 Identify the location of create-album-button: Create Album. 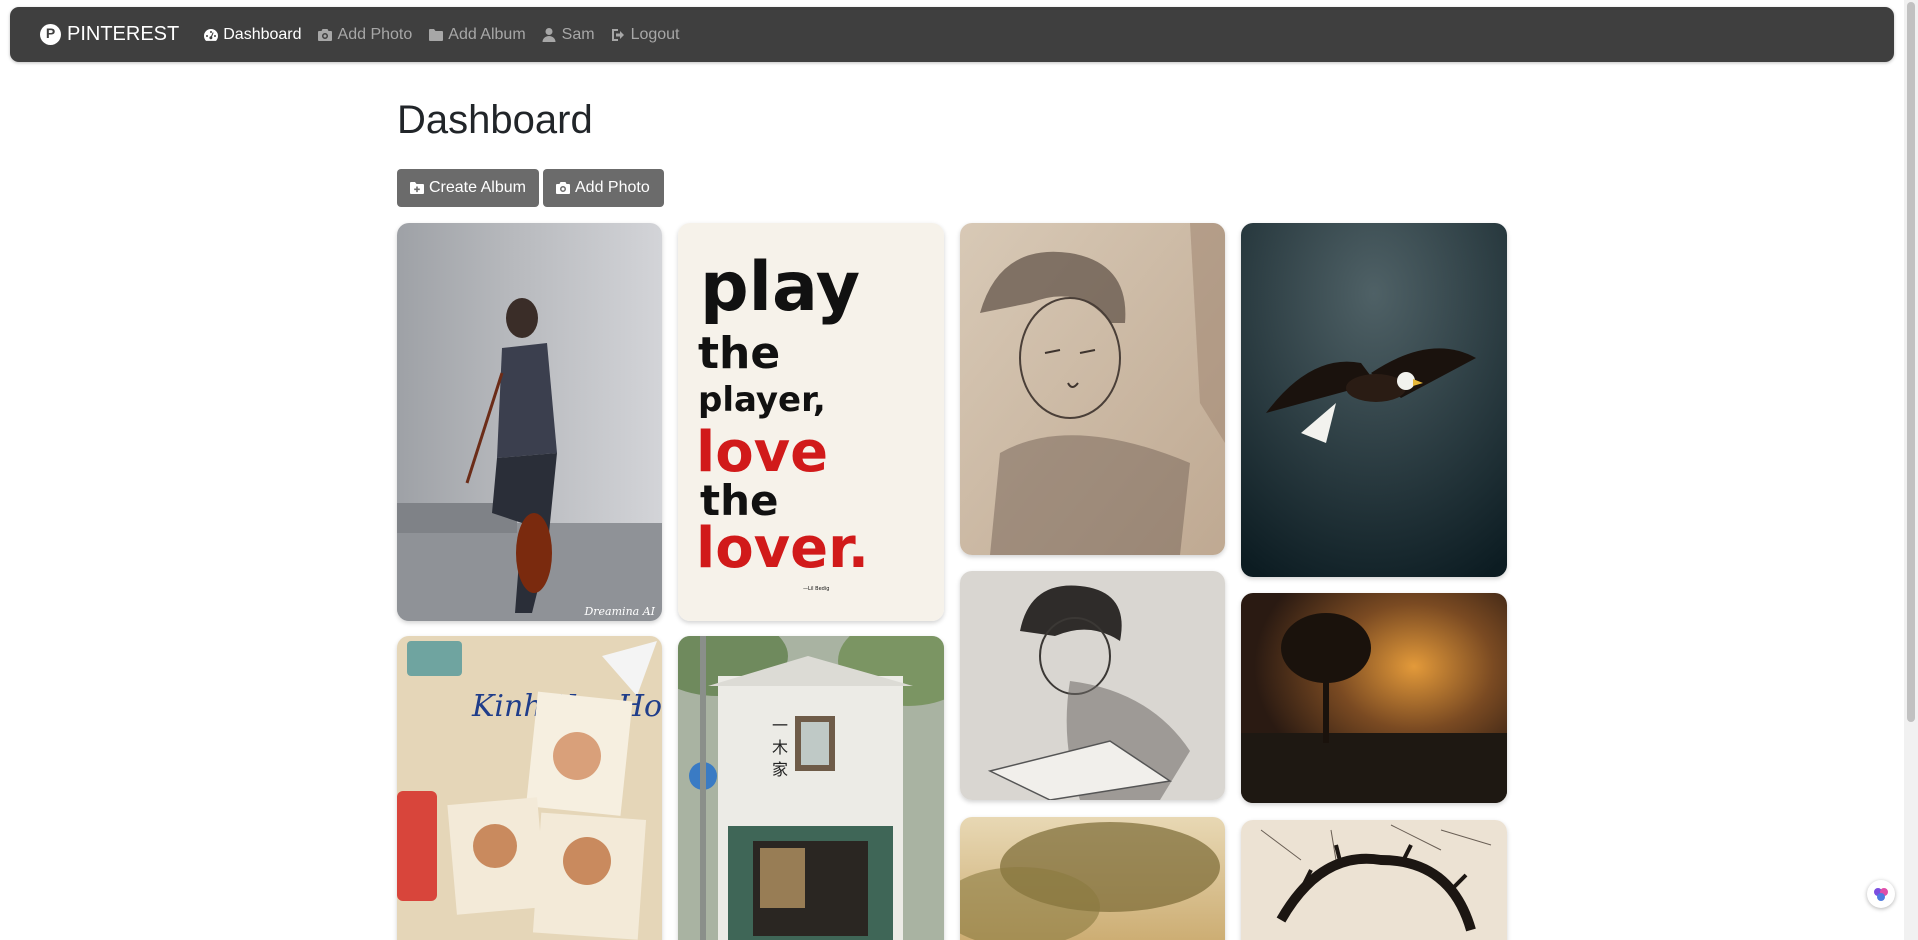
(468, 188).